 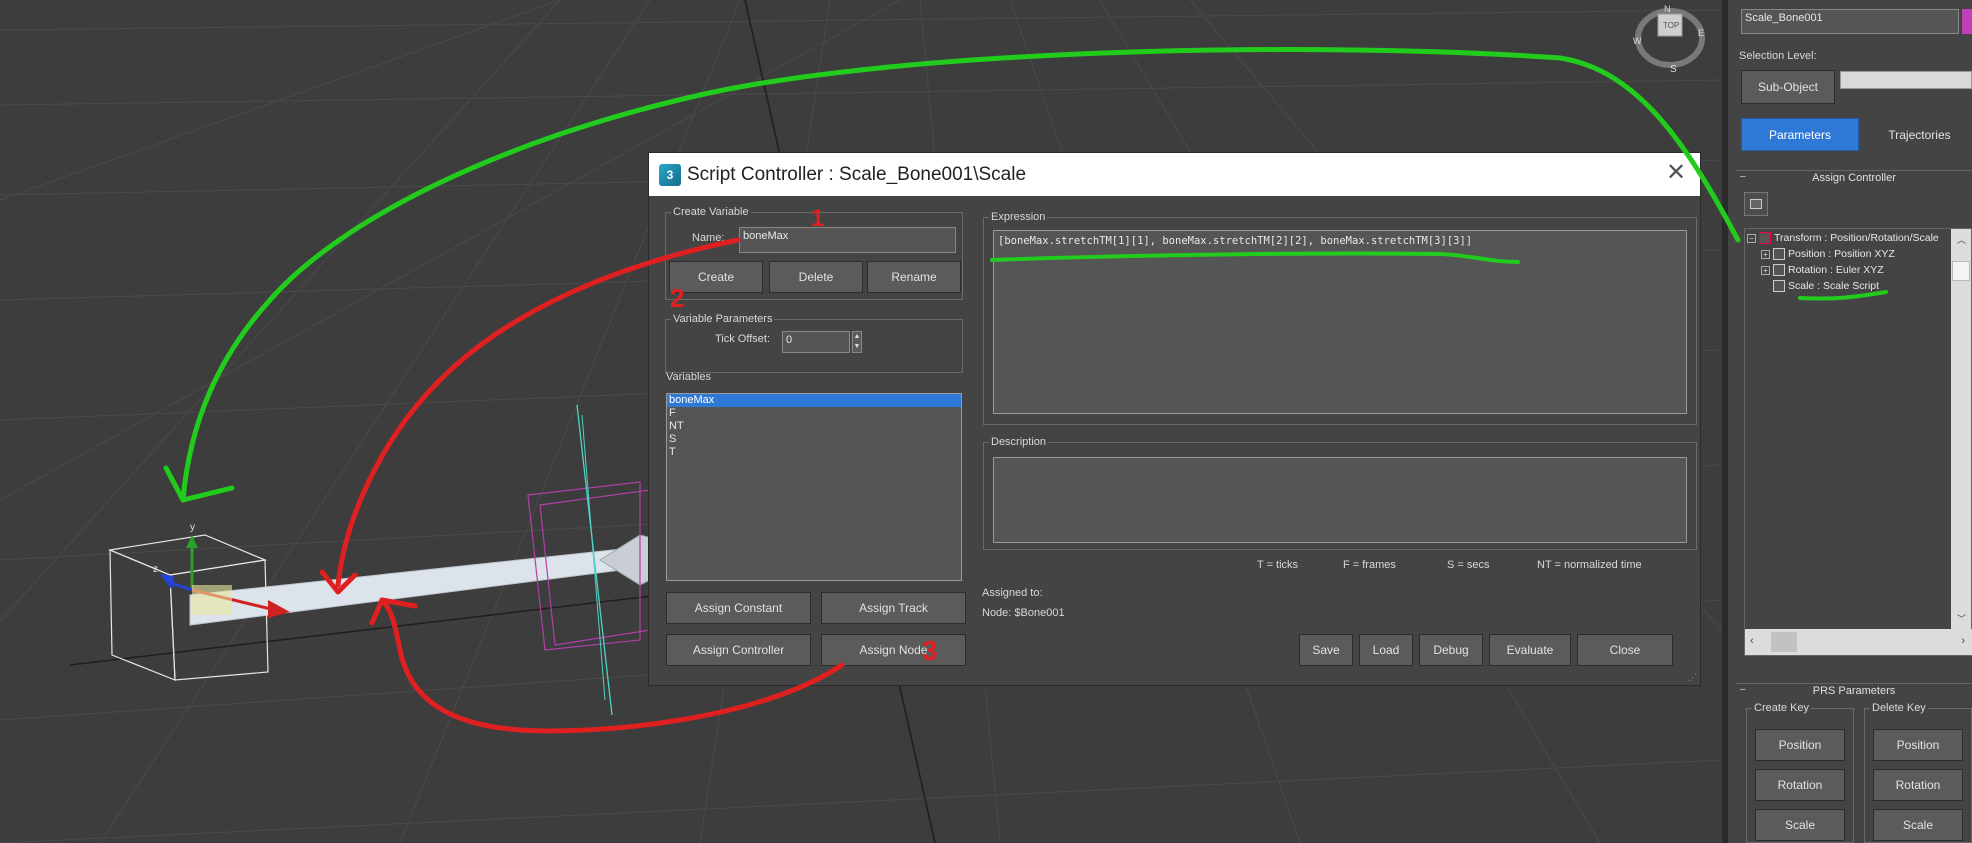 What do you see at coordinates (1751, 238) in the screenshot?
I see `expand-icon: −` at bounding box center [1751, 238].